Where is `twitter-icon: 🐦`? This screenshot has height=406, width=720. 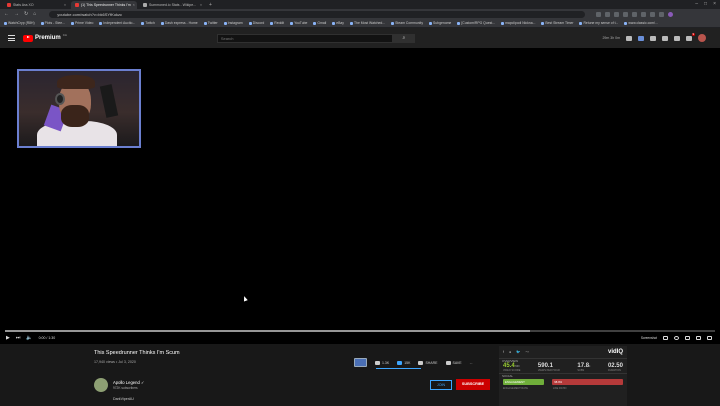
twitter-icon: 🐦 is located at coordinates (518, 352).